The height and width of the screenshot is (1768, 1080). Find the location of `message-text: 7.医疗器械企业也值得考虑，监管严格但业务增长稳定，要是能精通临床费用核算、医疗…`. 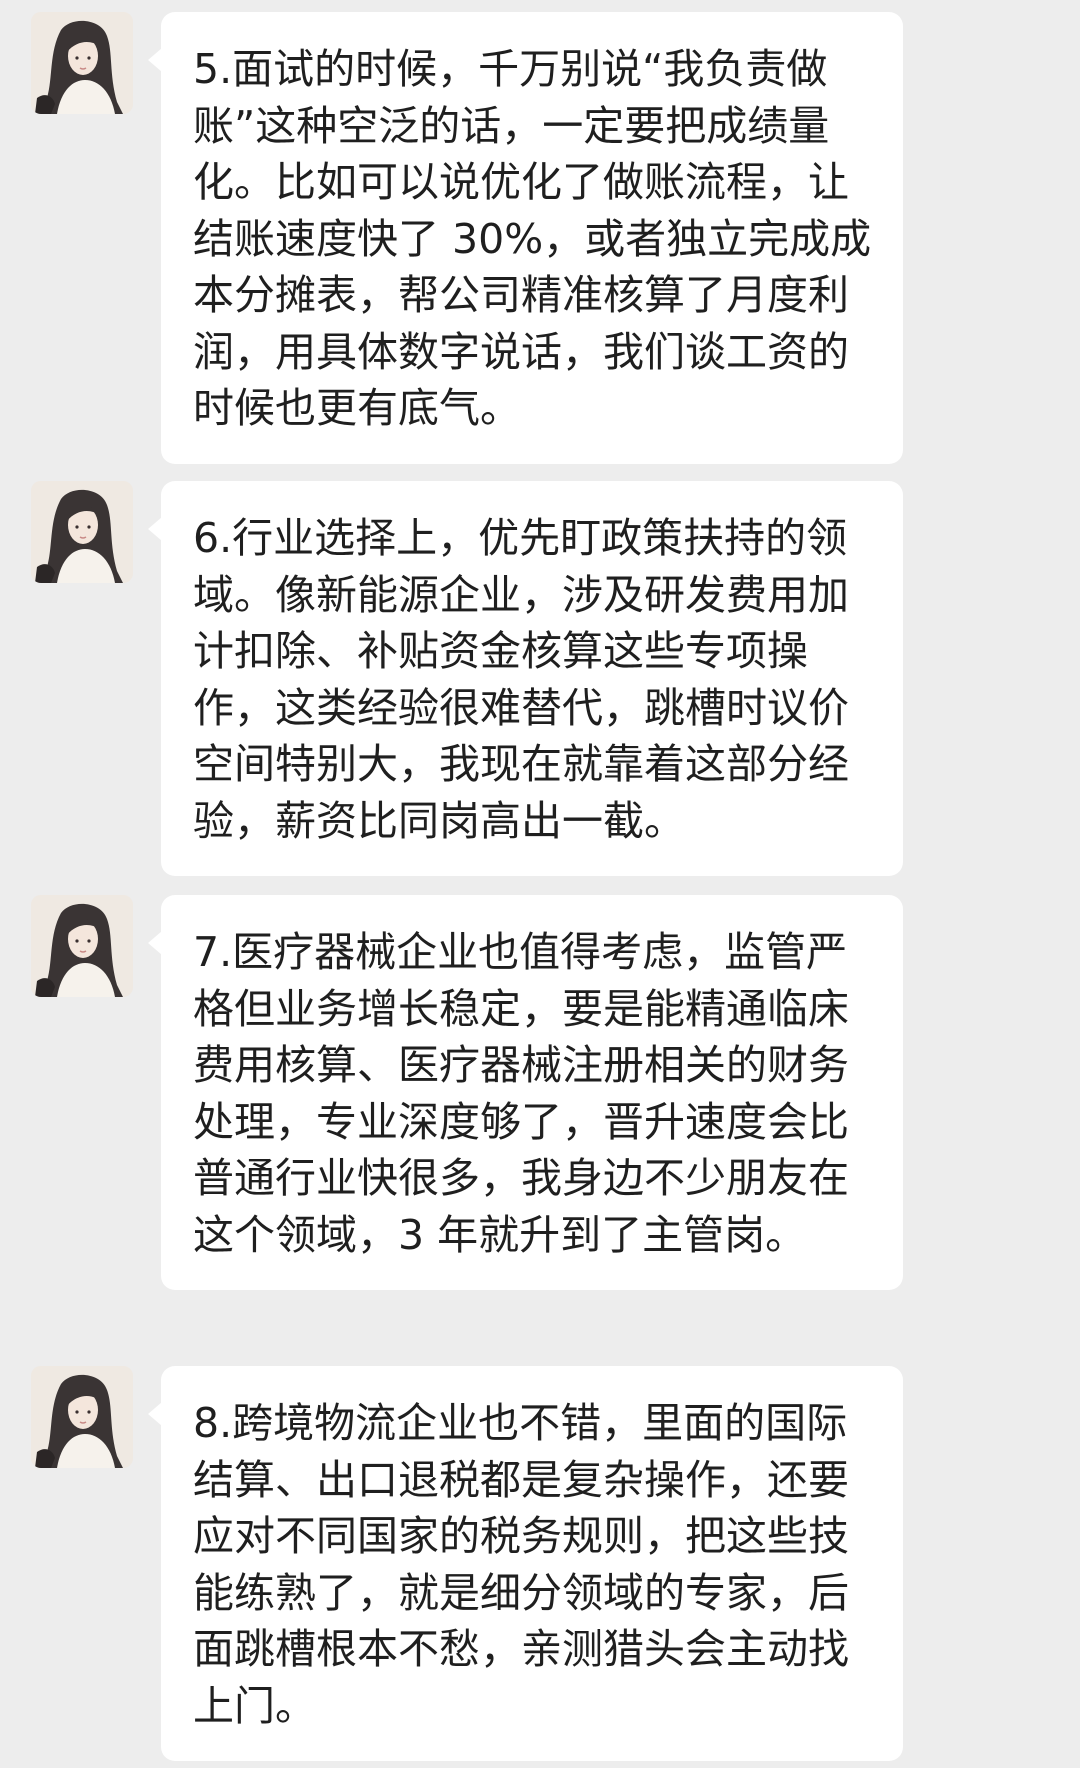

message-text: 7.医疗器械企业也值得考虑，监管严格但业务增长稳定，要是能精通临床费用核算、医疗… is located at coordinates (521, 1093).